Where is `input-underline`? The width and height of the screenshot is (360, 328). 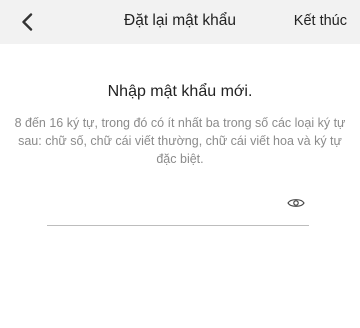 input-underline is located at coordinates (178, 225).